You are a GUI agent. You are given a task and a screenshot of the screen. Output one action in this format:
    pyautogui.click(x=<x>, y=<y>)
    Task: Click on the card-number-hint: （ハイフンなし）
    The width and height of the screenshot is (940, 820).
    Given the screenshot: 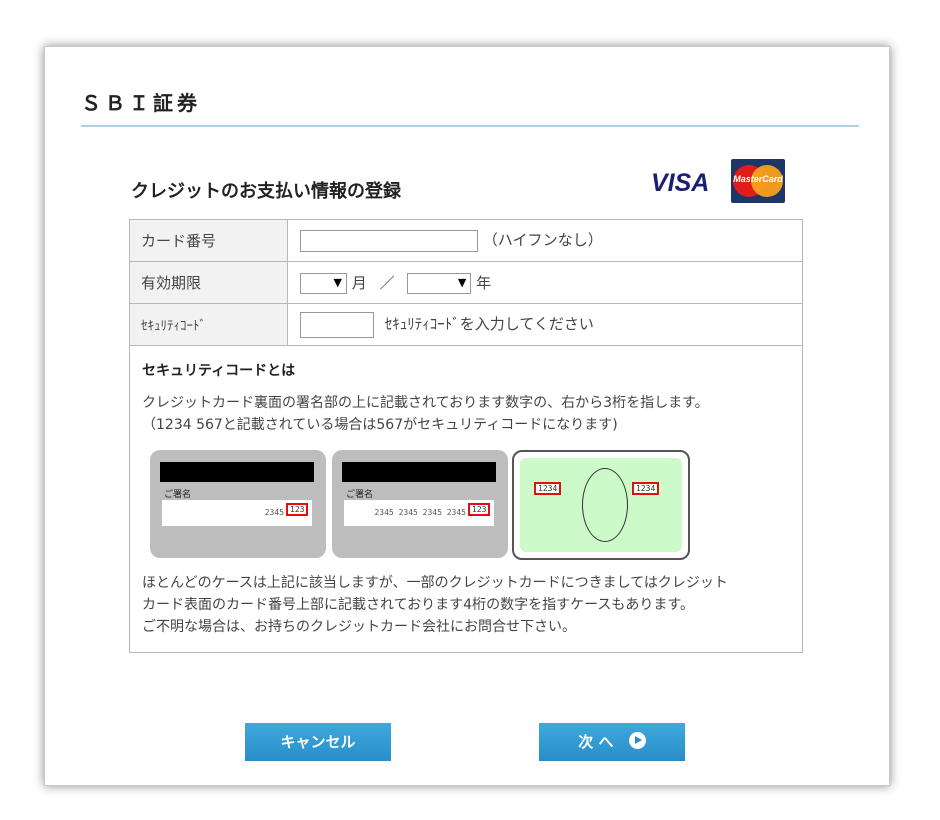 What is the action you would take?
    pyautogui.click(x=542, y=240)
    